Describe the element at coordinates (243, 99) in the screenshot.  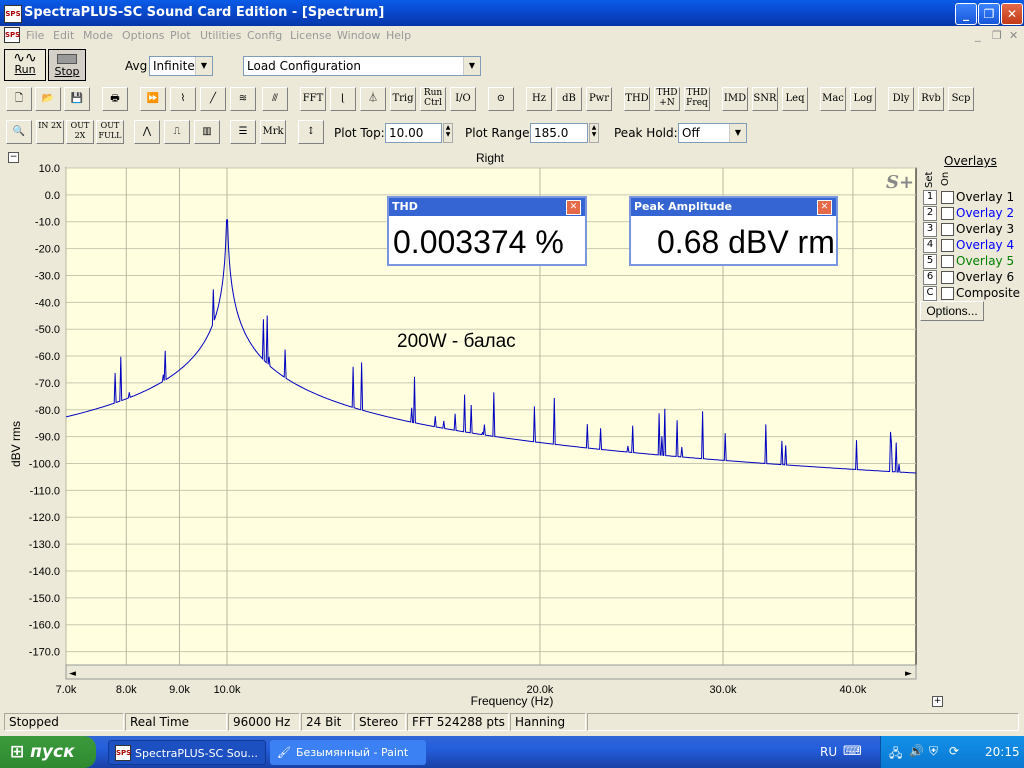
I see `spectrogram-icon: ≋` at that location.